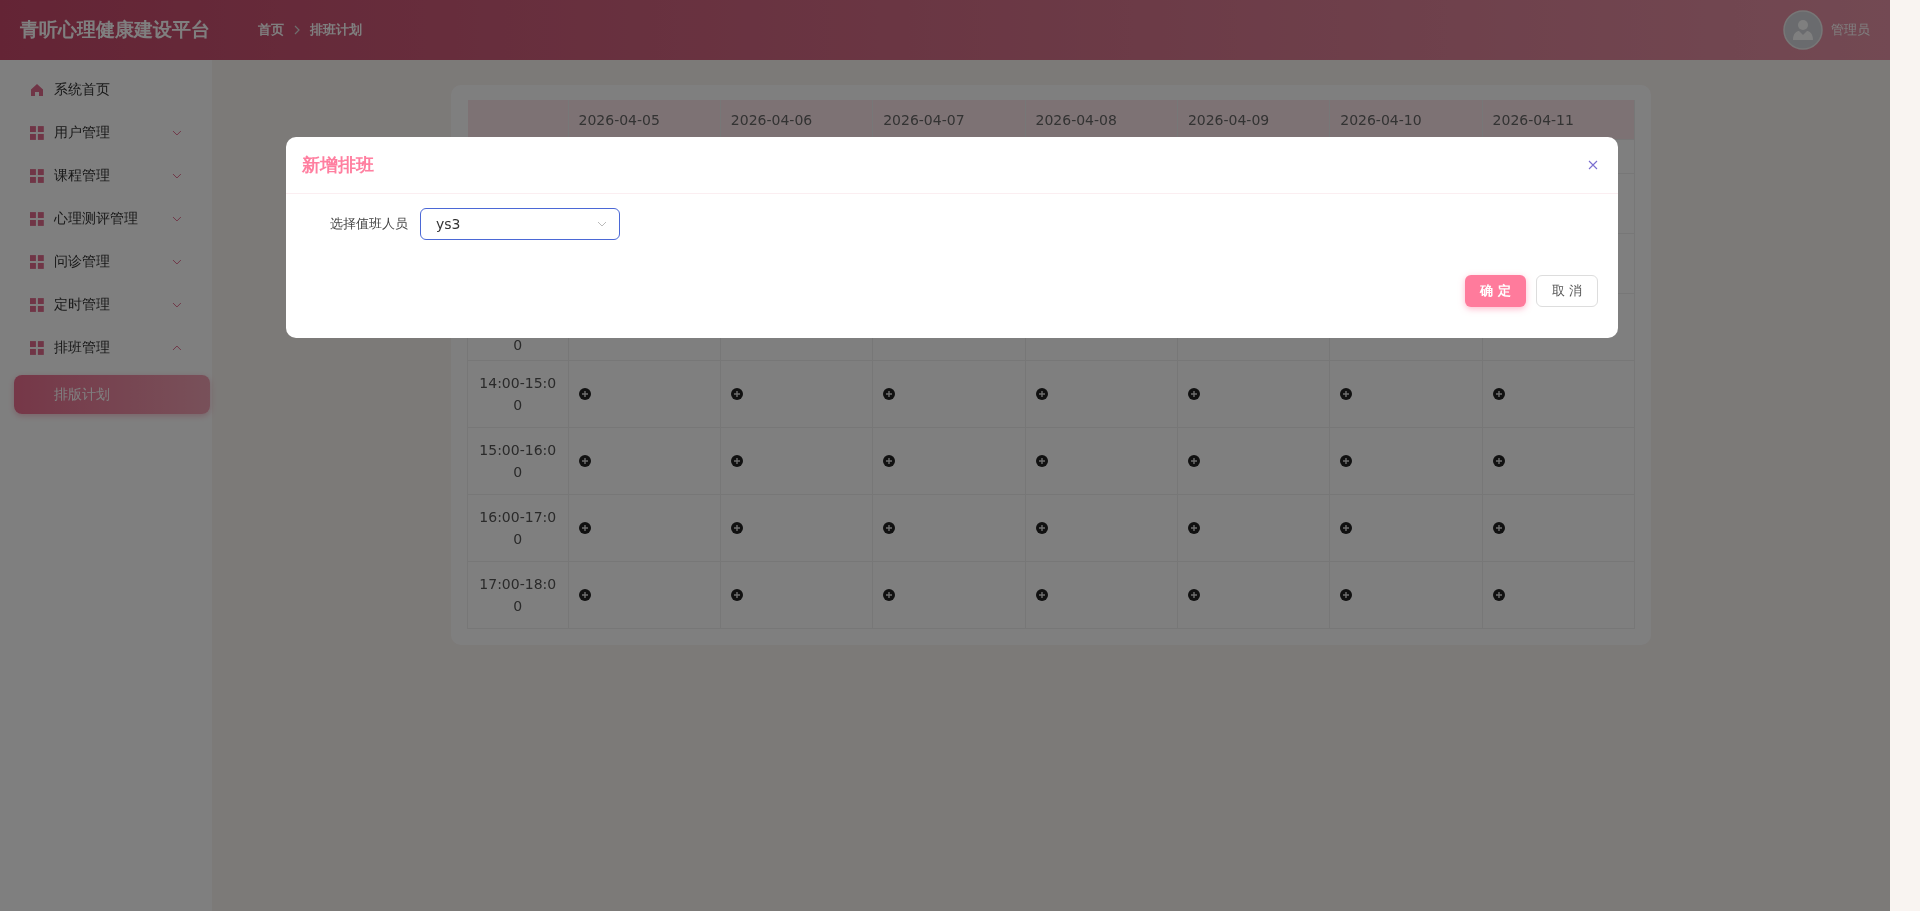 Image resolution: width=1920 pixels, height=911 pixels. What do you see at coordinates (106, 175) in the screenshot?
I see `menu-item: 课程管理` at bounding box center [106, 175].